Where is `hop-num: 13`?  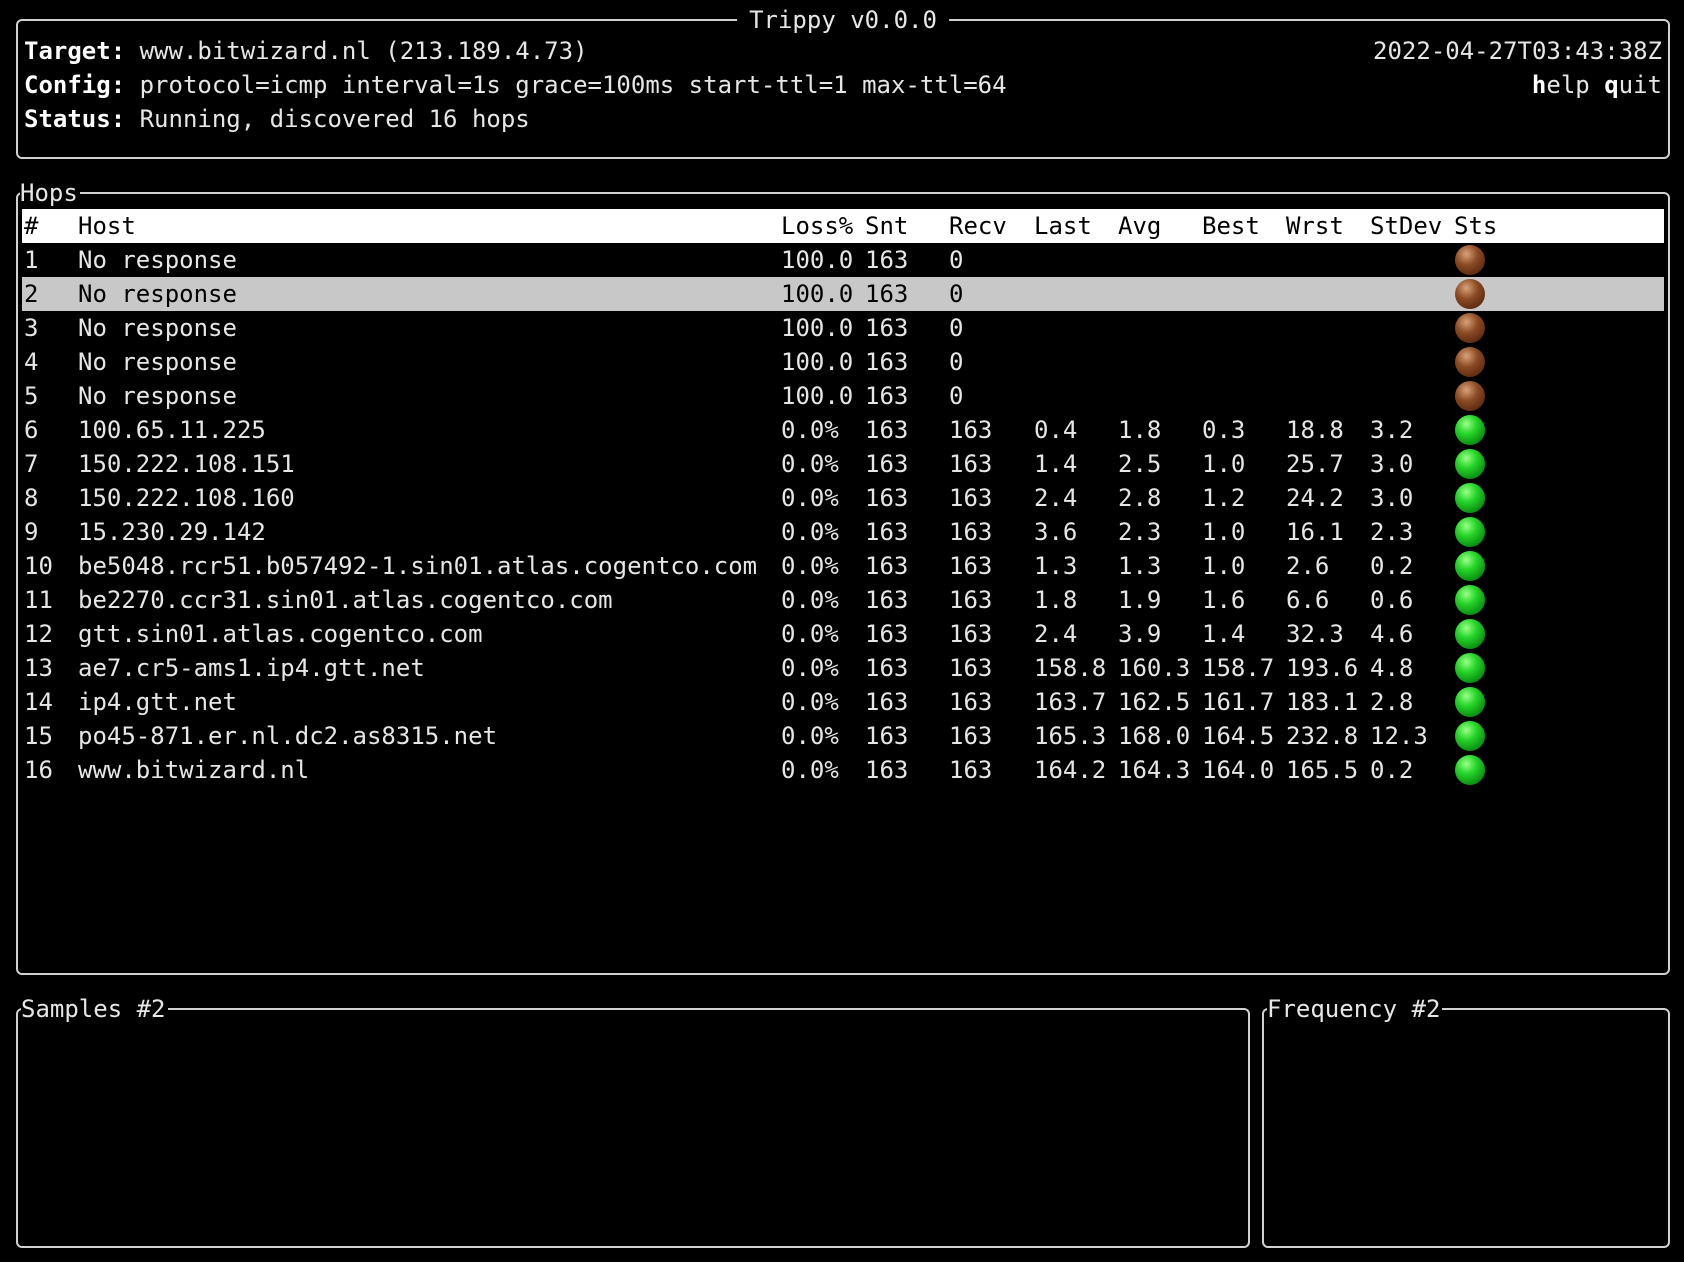
hop-num: 13 is located at coordinates (38, 668).